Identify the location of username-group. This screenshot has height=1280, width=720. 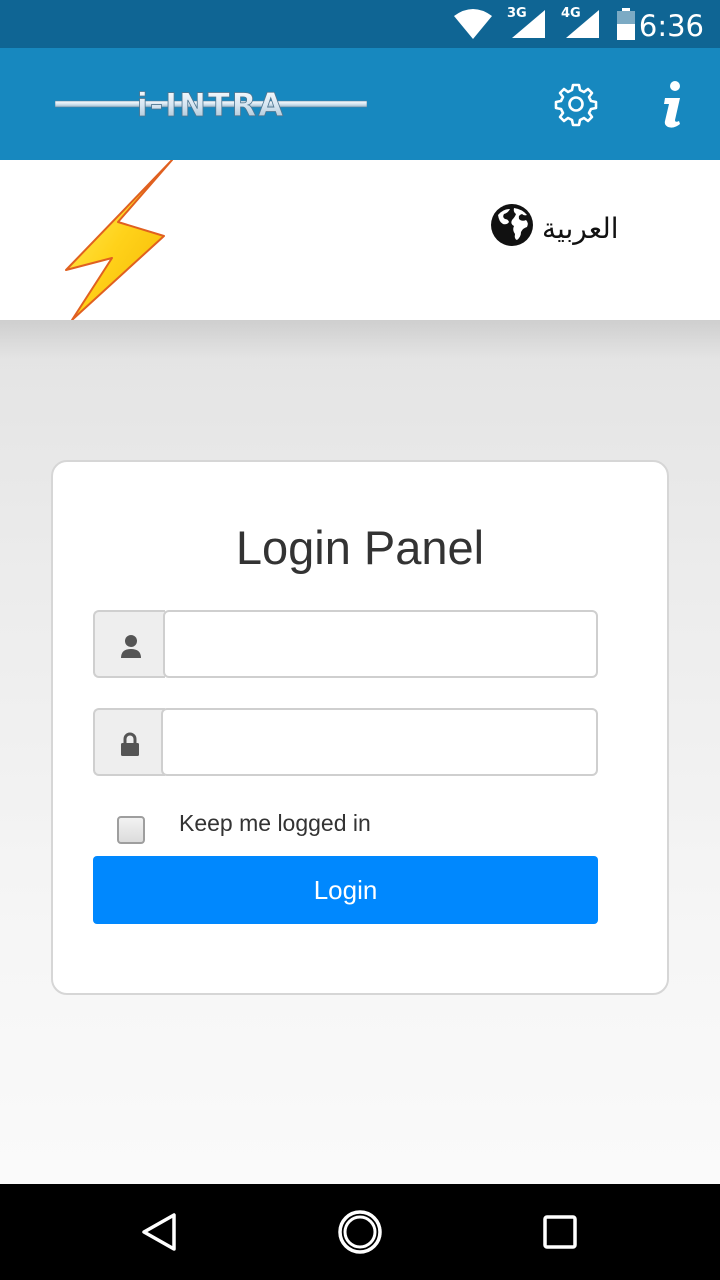
(345, 644).